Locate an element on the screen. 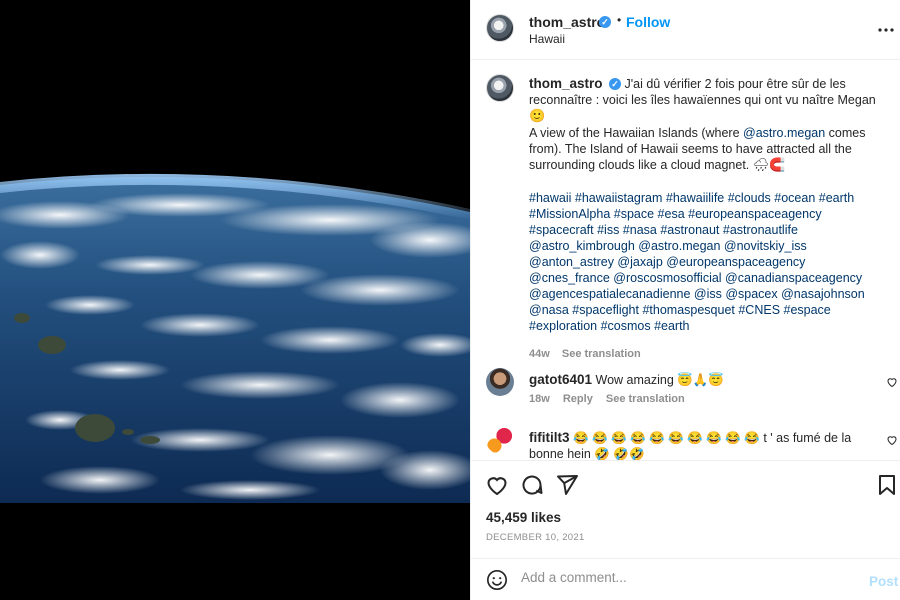 Image resolution: width=900 pixels, height=600 pixels. caption-time: 44w is located at coordinates (539, 354).